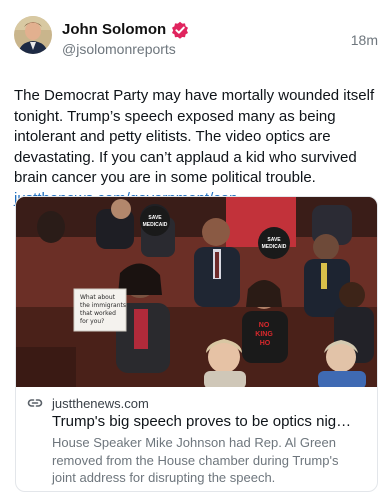  What do you see at coordinates (364, 40) in the screenshot?
I see `post-timestamp: 18m` at bounding box center [364, 40].